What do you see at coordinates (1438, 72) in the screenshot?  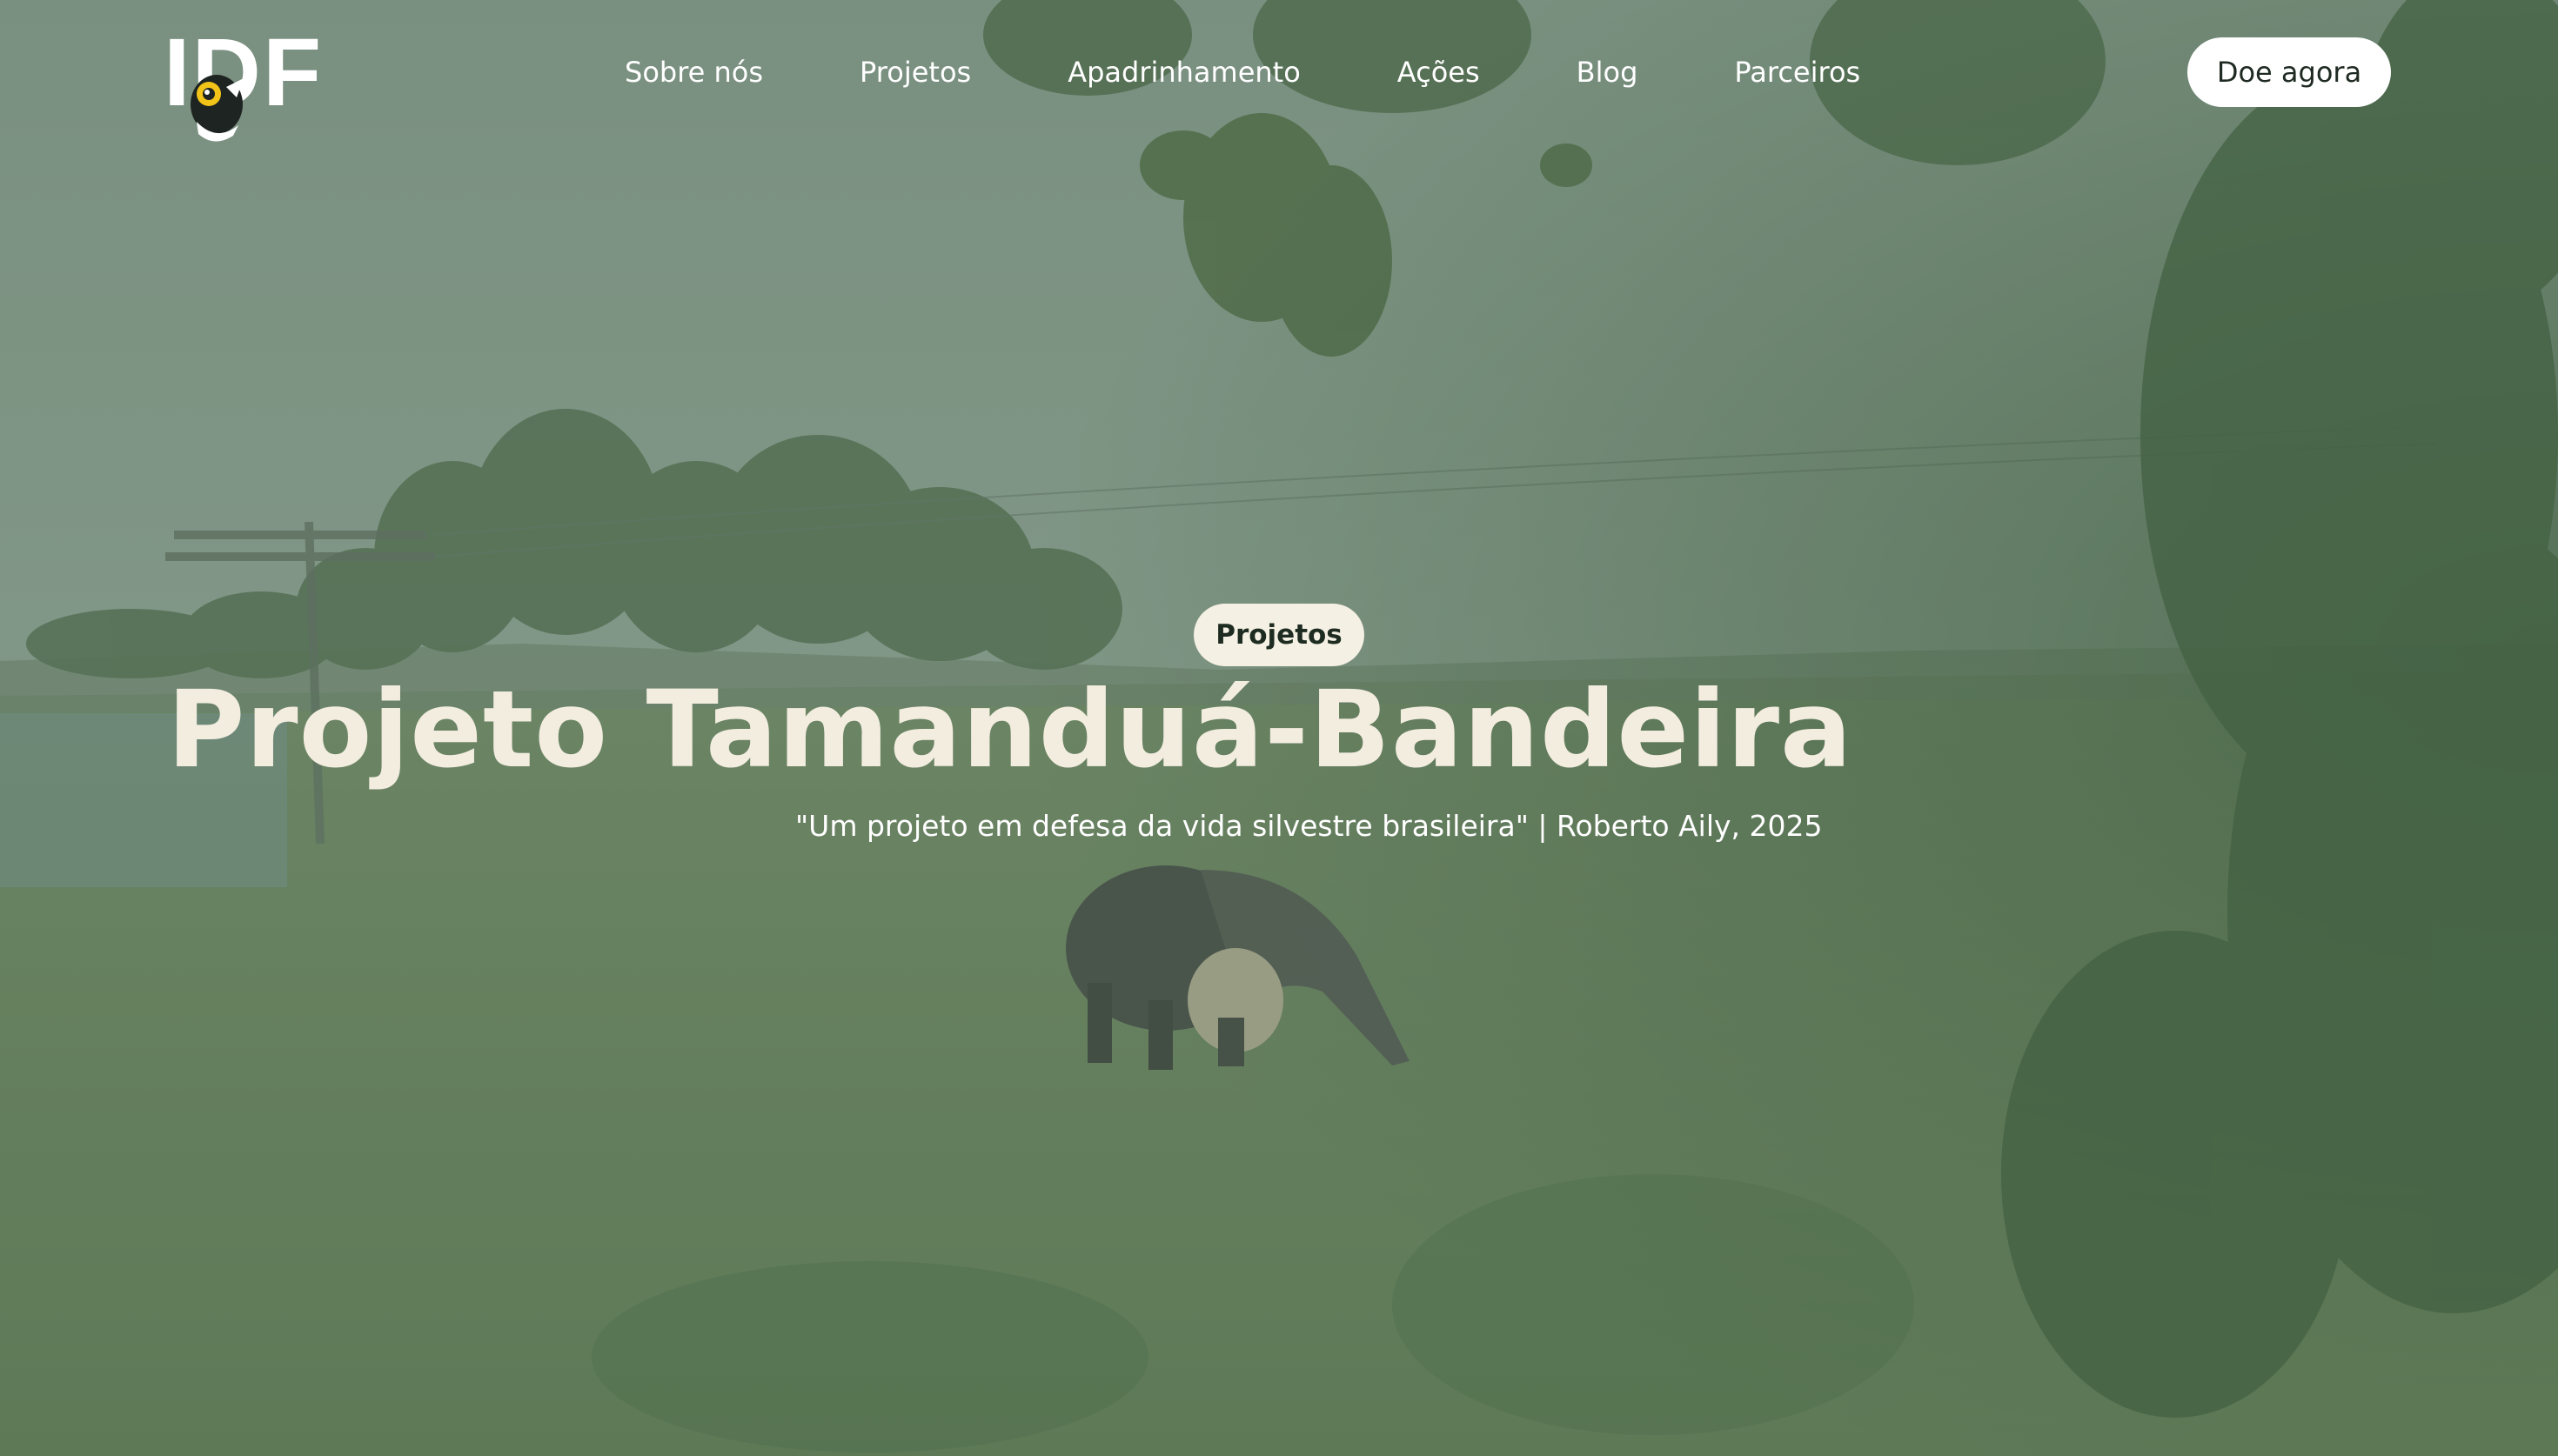 I see `nav-link-acoes: Ações` at bounding box center [1438, 72].